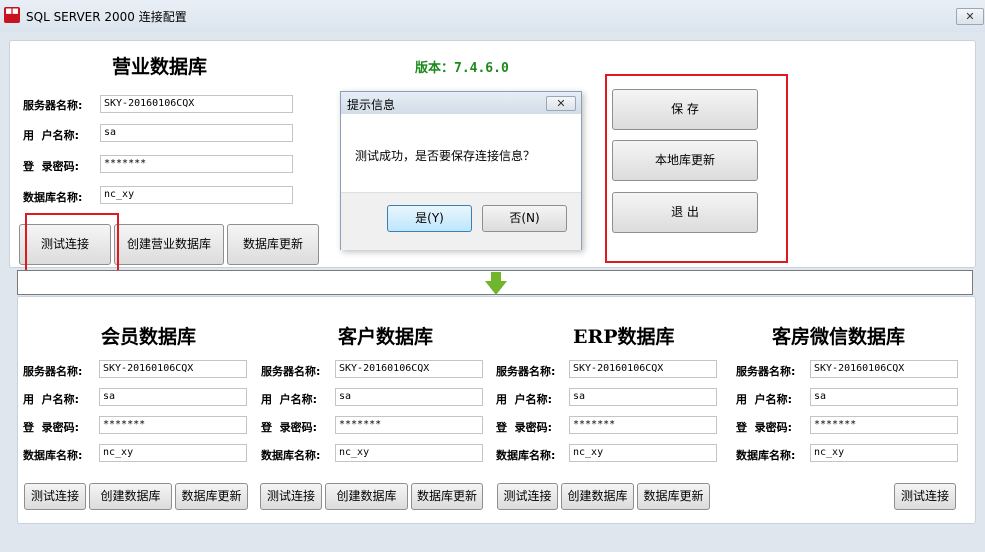 The height and width of the screenshot is (552, 985). Describe the element at coordinates (970, 16) in the screenshot. I see `close-icon: ✕` at that location.